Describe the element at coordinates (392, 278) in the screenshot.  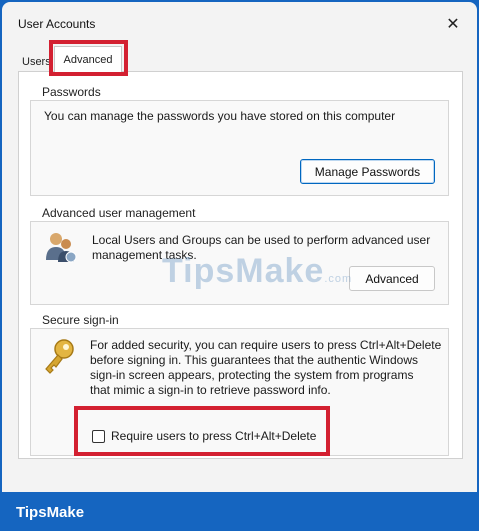
I see `advanced-button: Advanced` at that location.